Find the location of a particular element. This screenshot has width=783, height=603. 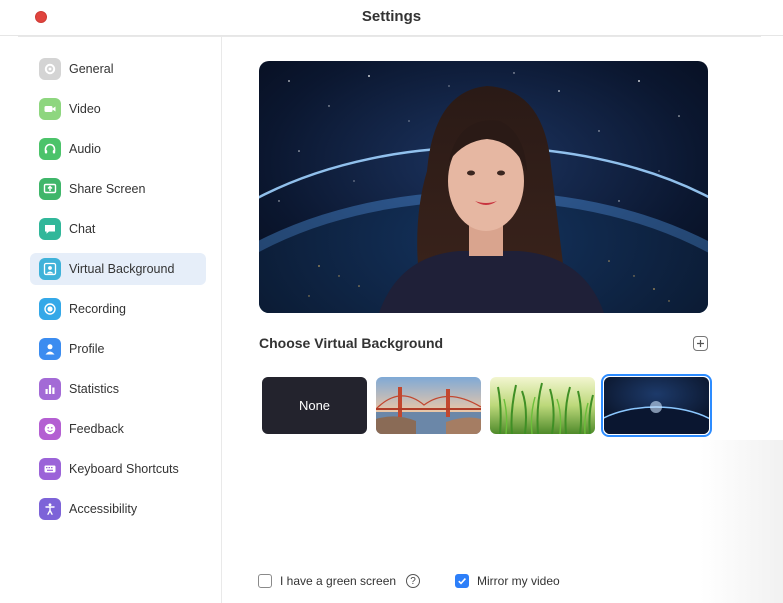

sidebar-item-profile: Profile is located at coordinates (118, 349).